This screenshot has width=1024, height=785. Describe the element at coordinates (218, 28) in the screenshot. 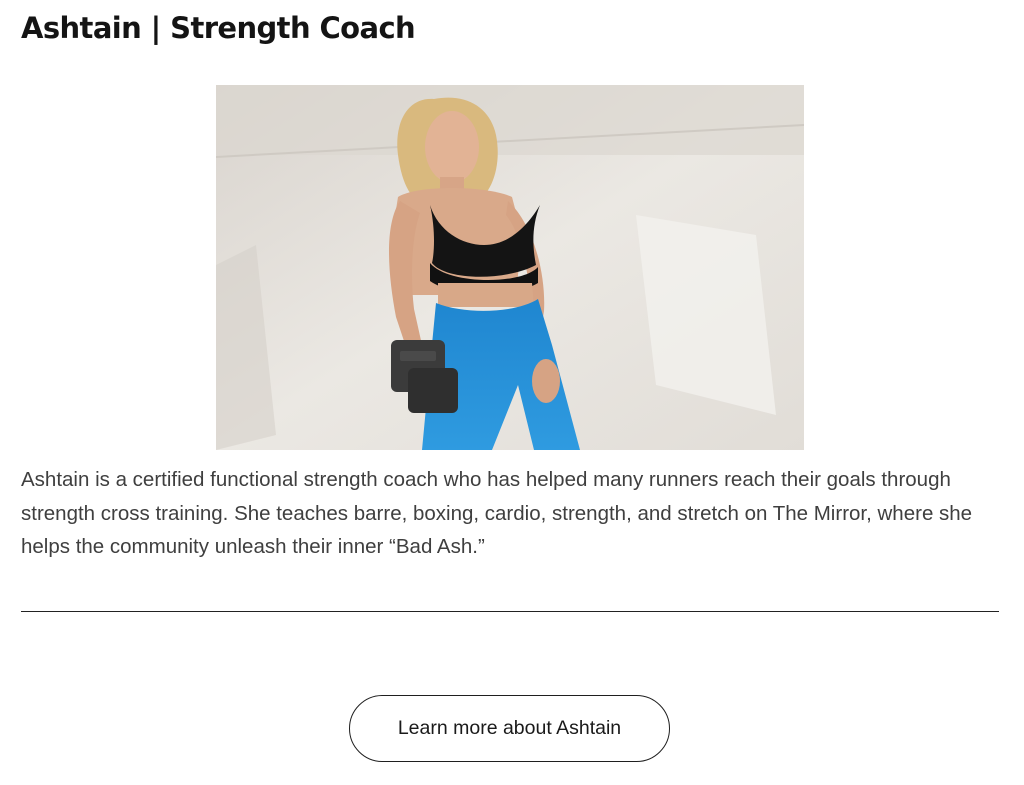

I see `page-title: Ashtain | Strength Coach` at that location.